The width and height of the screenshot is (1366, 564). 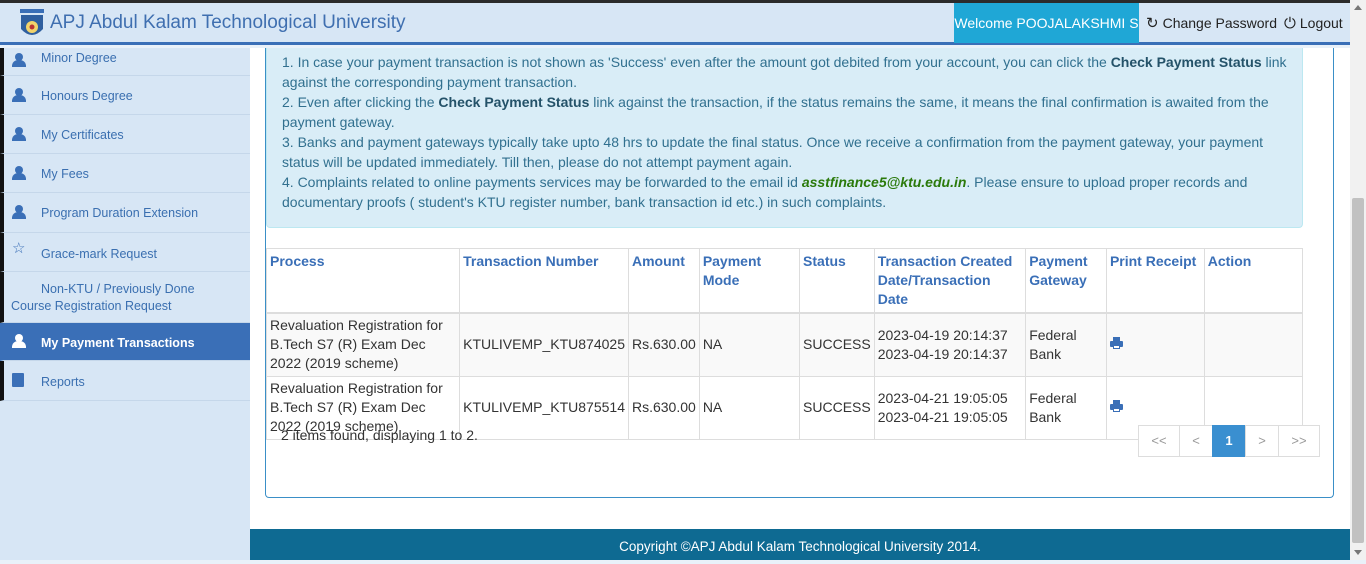 I want to click on col-header-transaction-number: Transaction Number, so click(x=544, y=281).